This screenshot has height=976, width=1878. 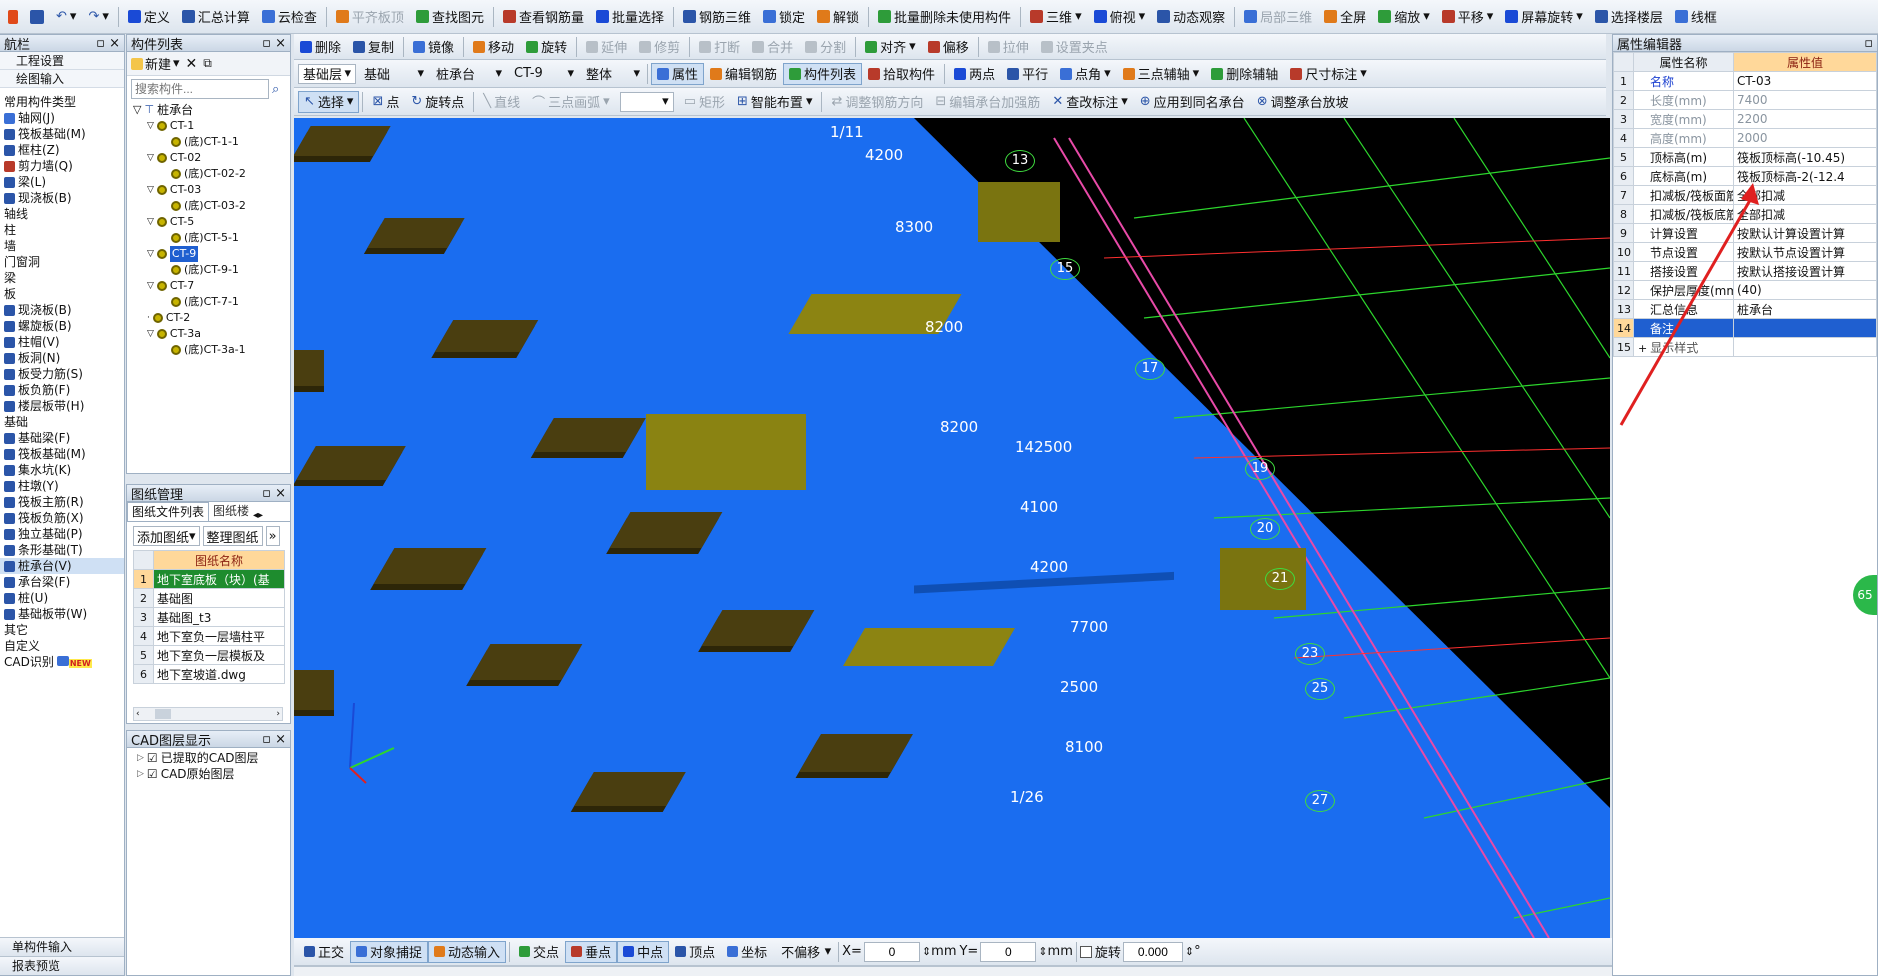 I want to click on menu-item: 汇总计算, so click(x=216, y=17).